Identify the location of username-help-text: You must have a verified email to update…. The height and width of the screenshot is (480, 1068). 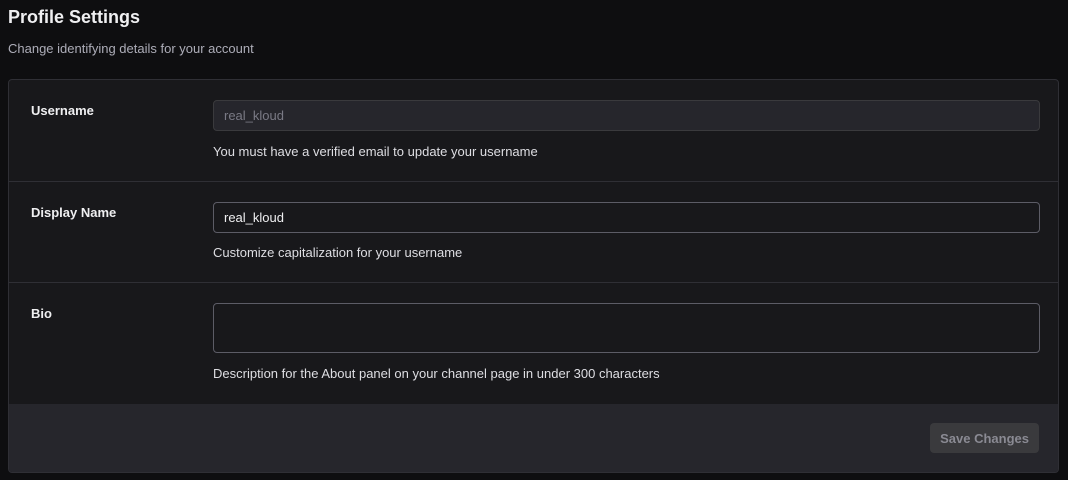
(375, 151).